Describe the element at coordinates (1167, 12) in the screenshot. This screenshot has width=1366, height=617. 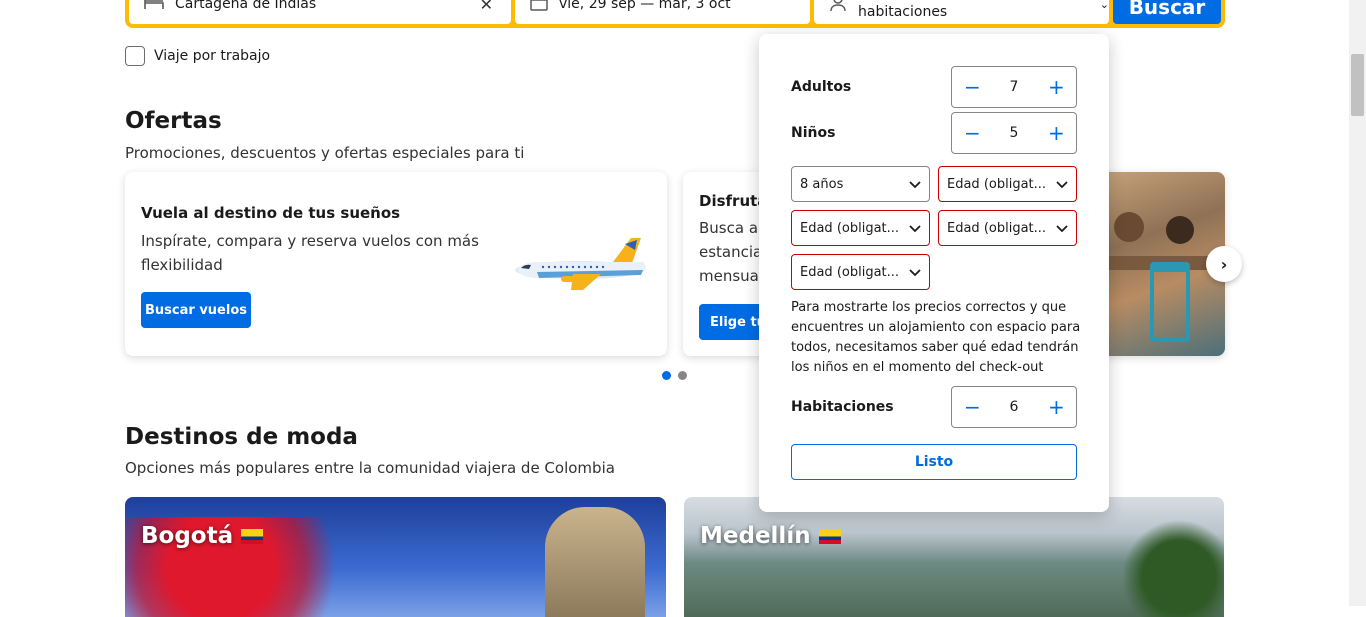
I see `search-button: Buscar` at that location.